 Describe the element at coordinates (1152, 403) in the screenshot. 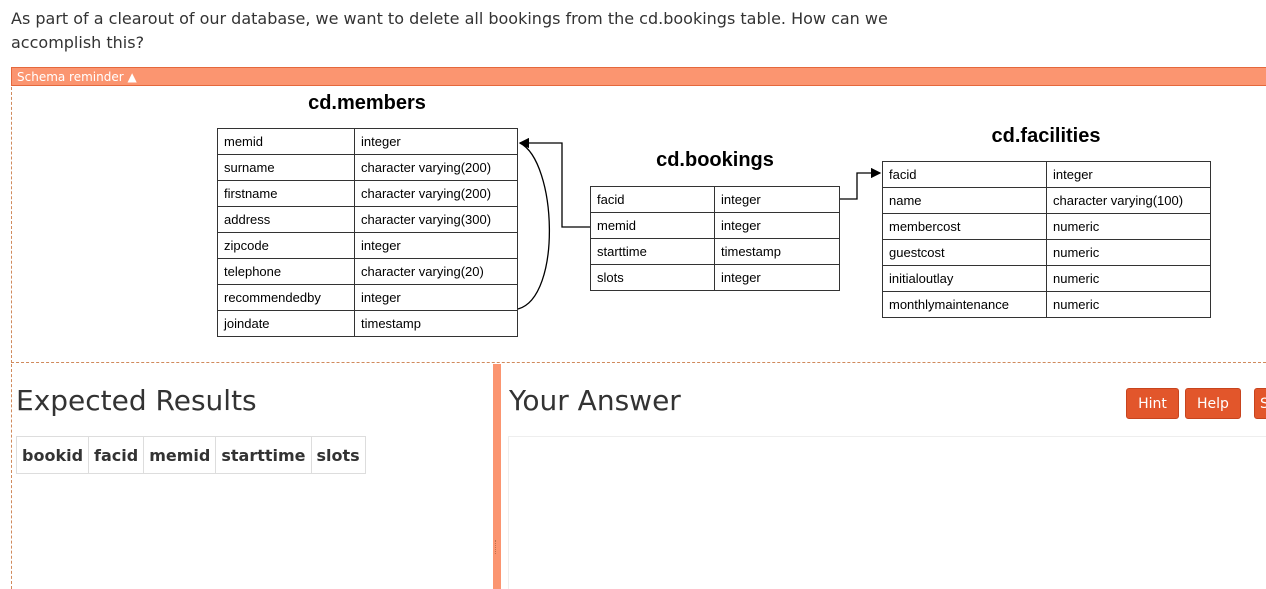

I see `hint-button: Hint` at that location.